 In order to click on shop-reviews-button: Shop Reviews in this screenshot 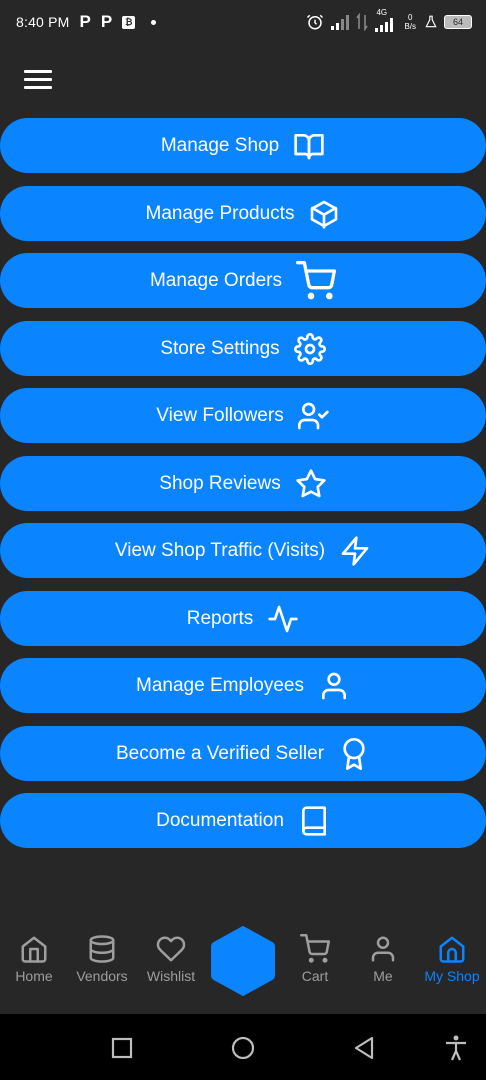, I will do `click(243, 483)`.